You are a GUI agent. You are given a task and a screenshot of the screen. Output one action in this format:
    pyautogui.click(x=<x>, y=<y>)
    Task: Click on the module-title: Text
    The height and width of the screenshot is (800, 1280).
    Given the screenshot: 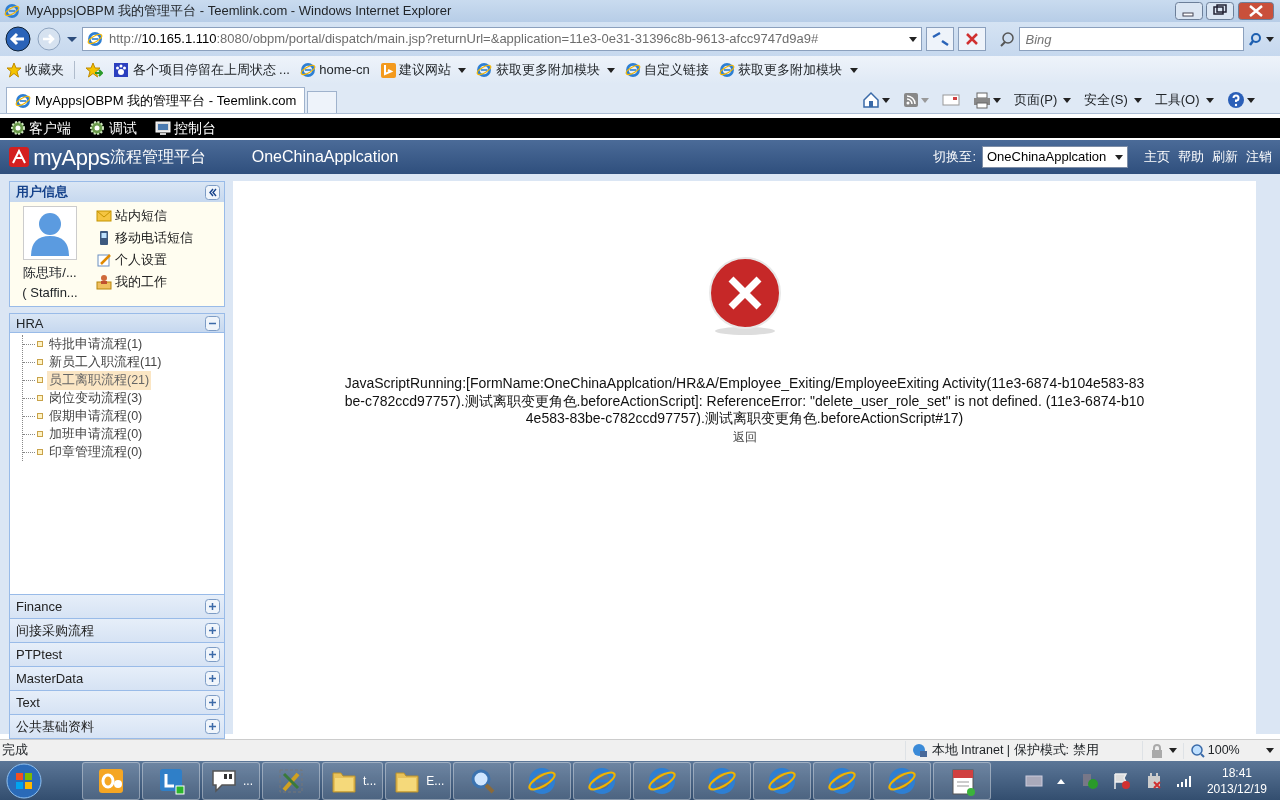 What is the action you would take?
    pyautogui.click(x=28, y=703)
    